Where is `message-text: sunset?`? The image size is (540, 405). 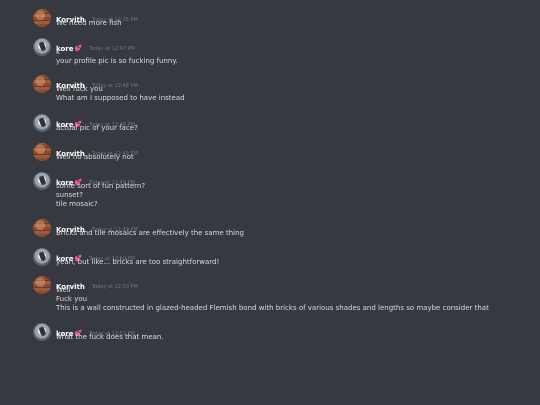 message-text: sunset? is located at coordinates (69, 195).